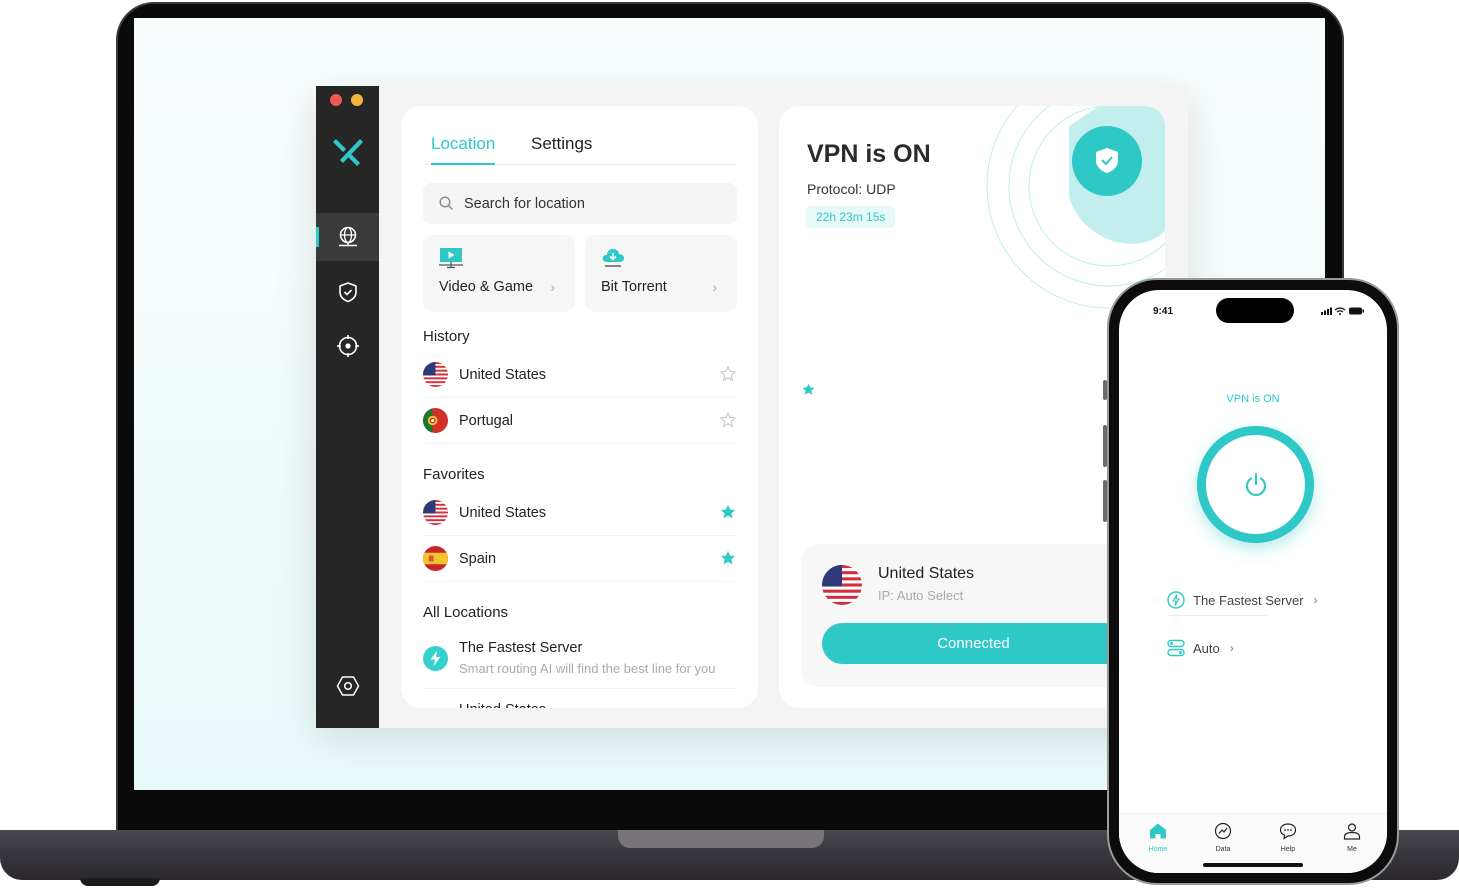  I want to click on connected-ip: IP: Auto Select, so click(921, 595).